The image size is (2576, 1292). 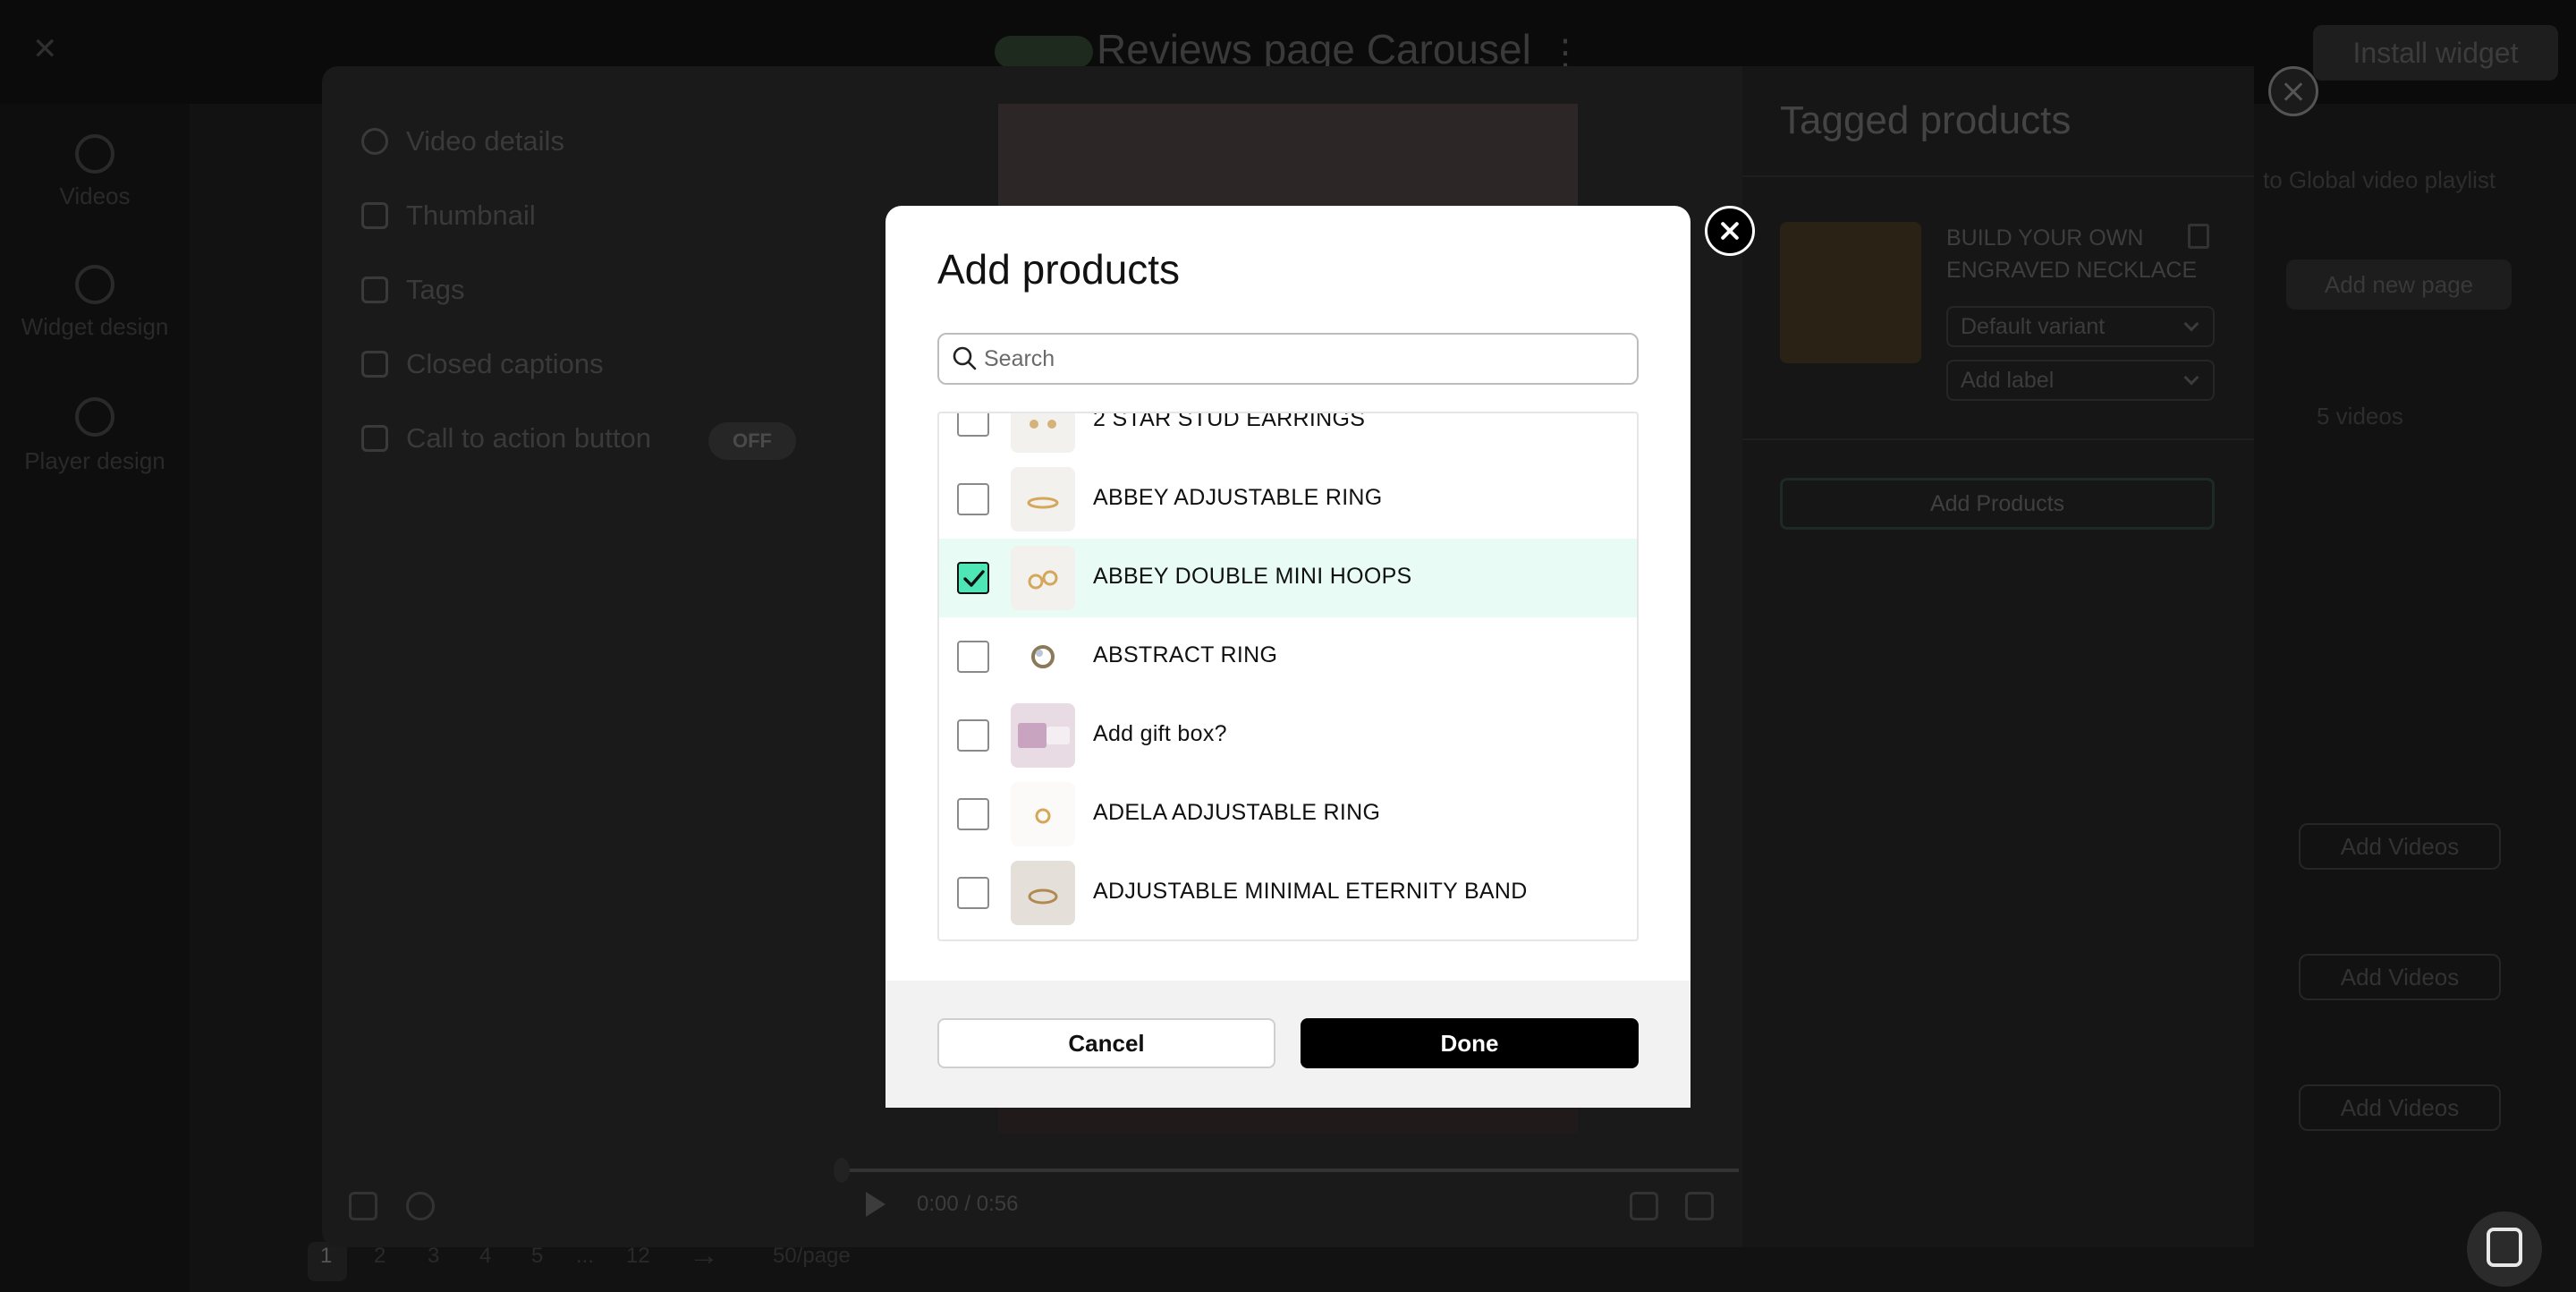 I want to click on play-icon, so click(x=876, y=1204).